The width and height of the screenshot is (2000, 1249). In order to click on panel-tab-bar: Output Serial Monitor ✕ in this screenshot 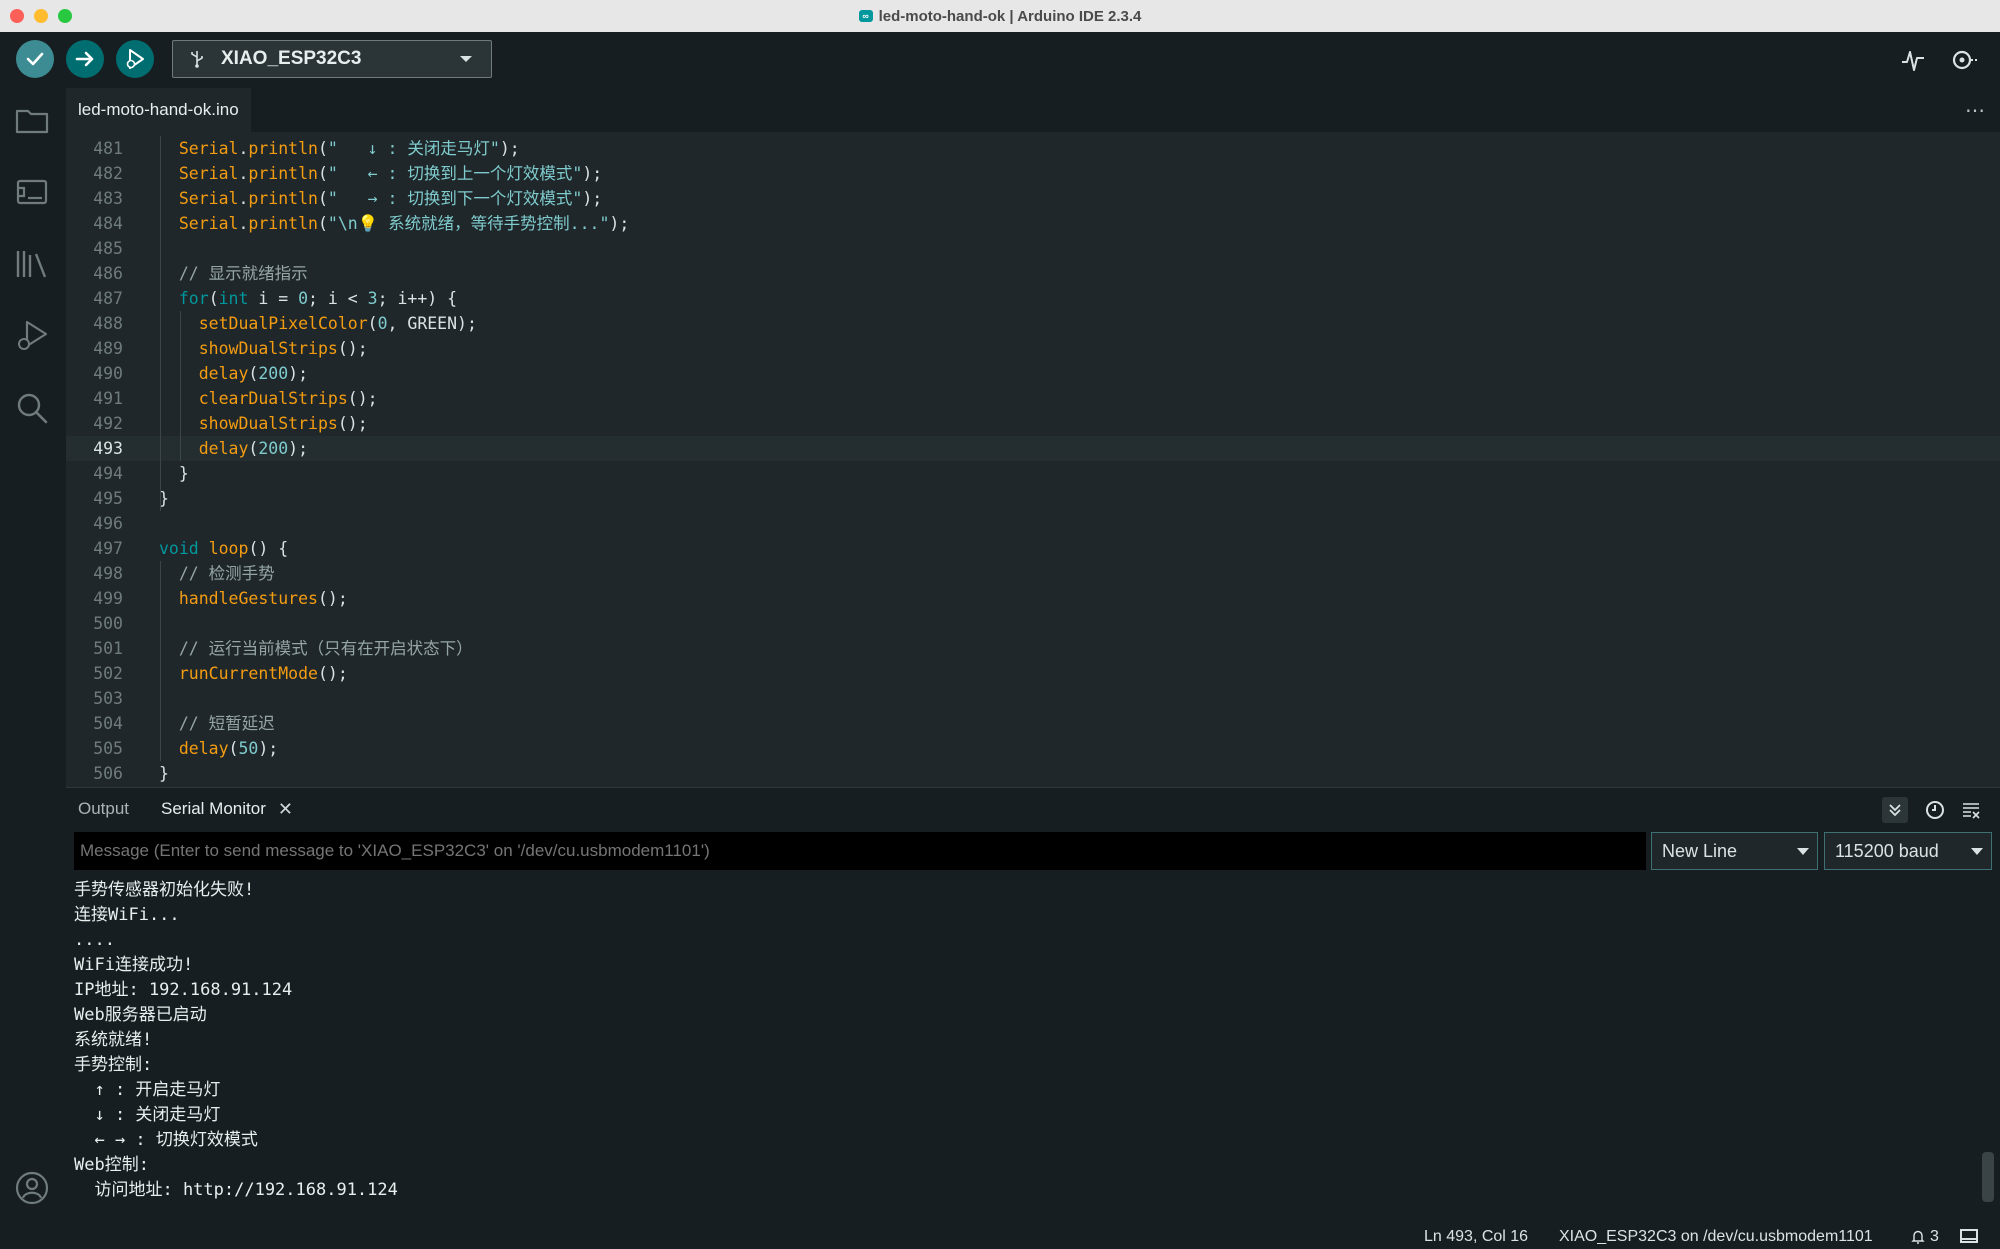, I will do `click(1033, 809)`.